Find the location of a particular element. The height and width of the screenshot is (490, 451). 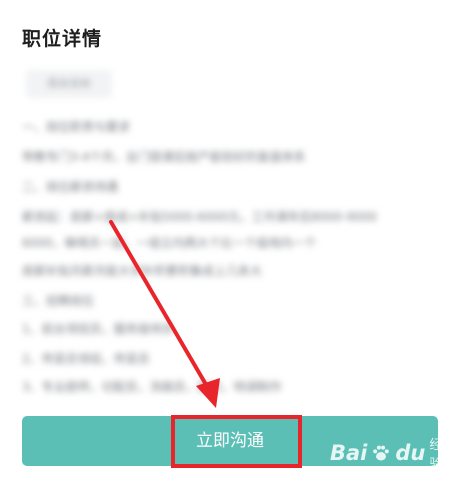

watermark-suffix: 经验 is located at coordinates (436, 455).